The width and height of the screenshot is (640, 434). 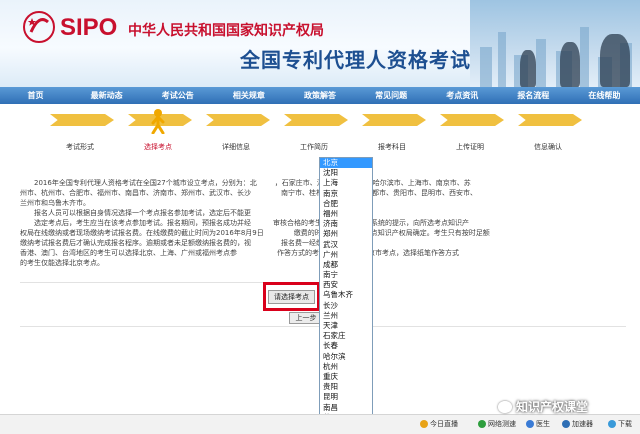 I want to click on venue-option: 郑州, so click(x=346, y=234).